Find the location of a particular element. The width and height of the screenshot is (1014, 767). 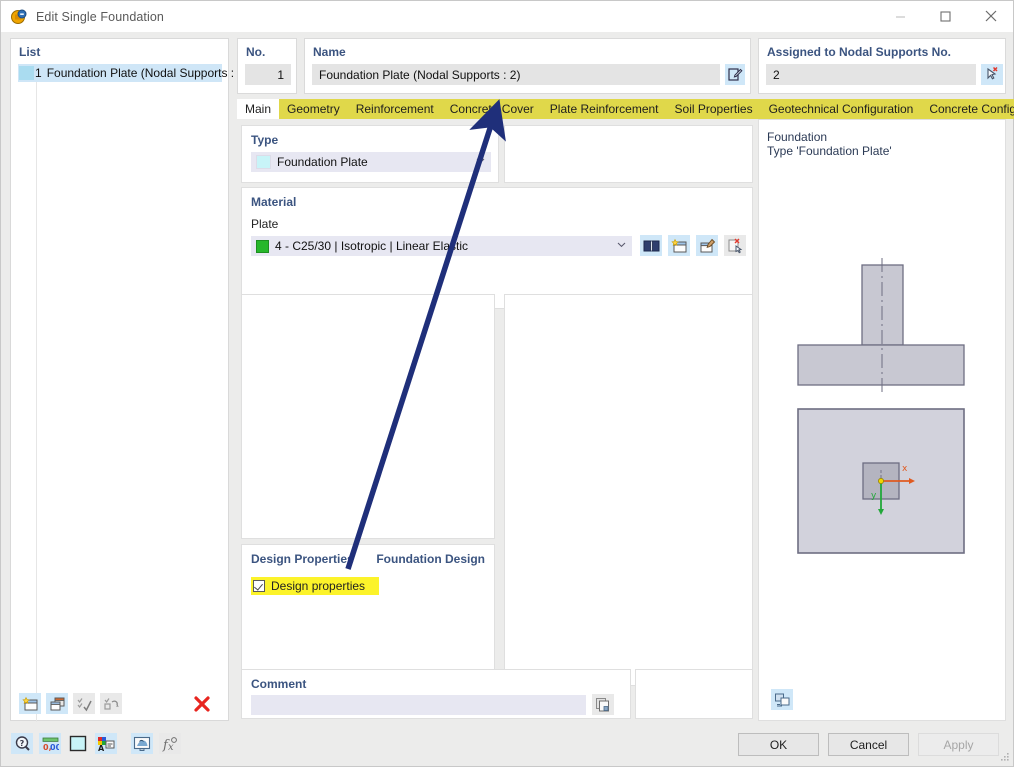

comment-spacer-panel is located at coordinates (694, 694).